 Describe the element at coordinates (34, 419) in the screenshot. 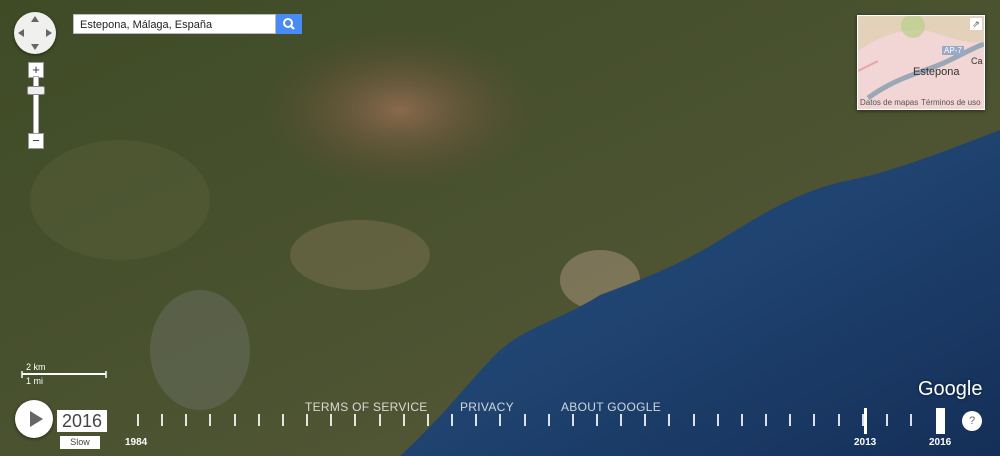

I see `play-icon` at that location.